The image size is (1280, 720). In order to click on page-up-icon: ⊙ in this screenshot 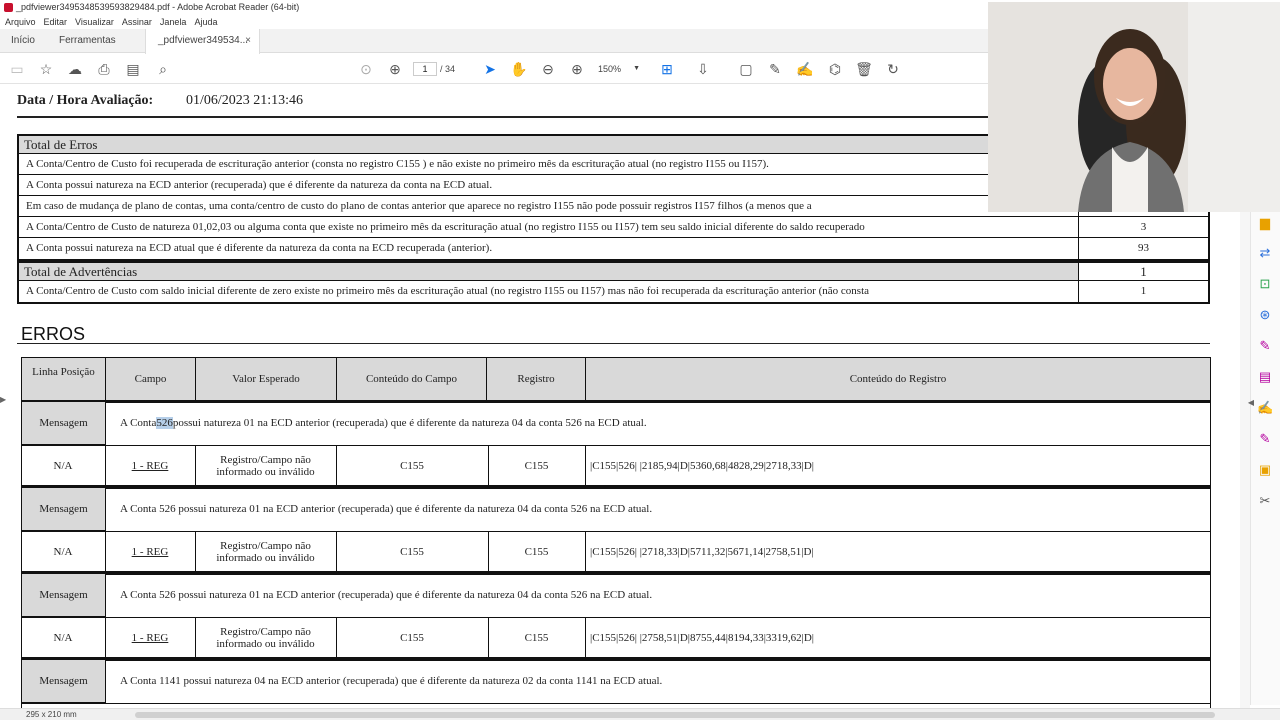, I will do `click(366, 69)`.